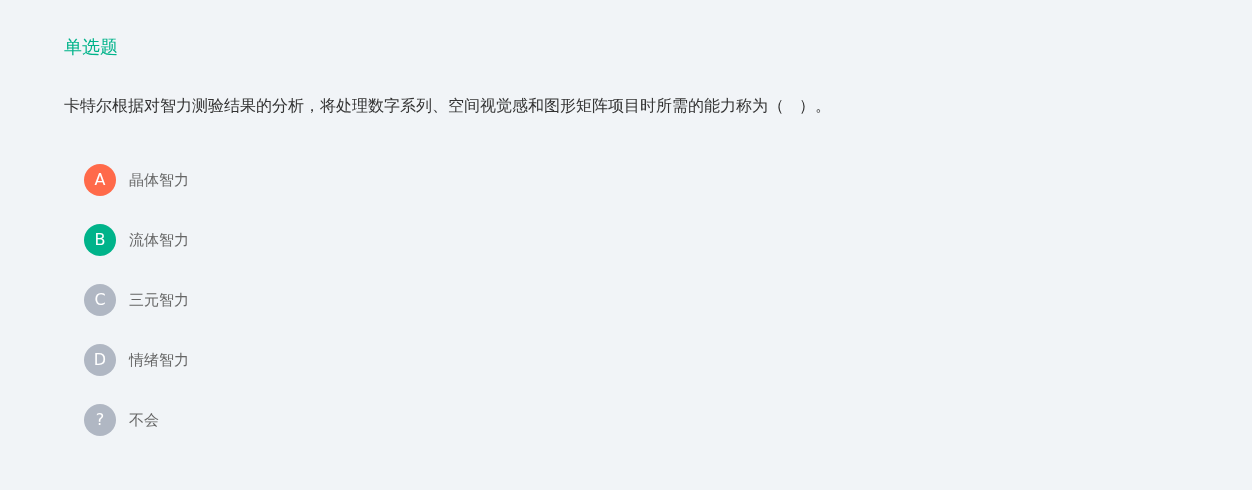 The image size is (1252, 490). What do you see at coordinates (136, 300) in the screenshot?
I see `answer-option: C 三元智力` at bounding box center [136, 300].